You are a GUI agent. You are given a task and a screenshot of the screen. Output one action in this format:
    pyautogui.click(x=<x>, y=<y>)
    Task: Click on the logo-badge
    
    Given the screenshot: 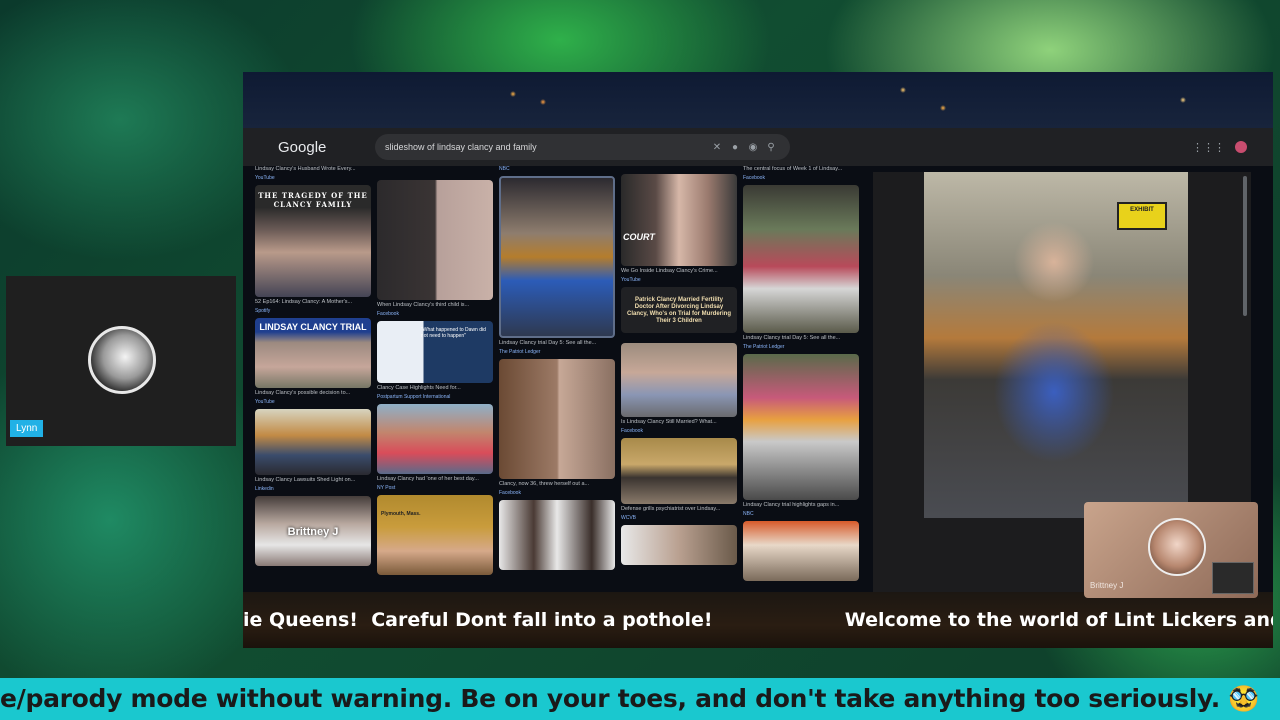 What is the action you would take?
    pyautogui.click(x=1233, y=578)
    